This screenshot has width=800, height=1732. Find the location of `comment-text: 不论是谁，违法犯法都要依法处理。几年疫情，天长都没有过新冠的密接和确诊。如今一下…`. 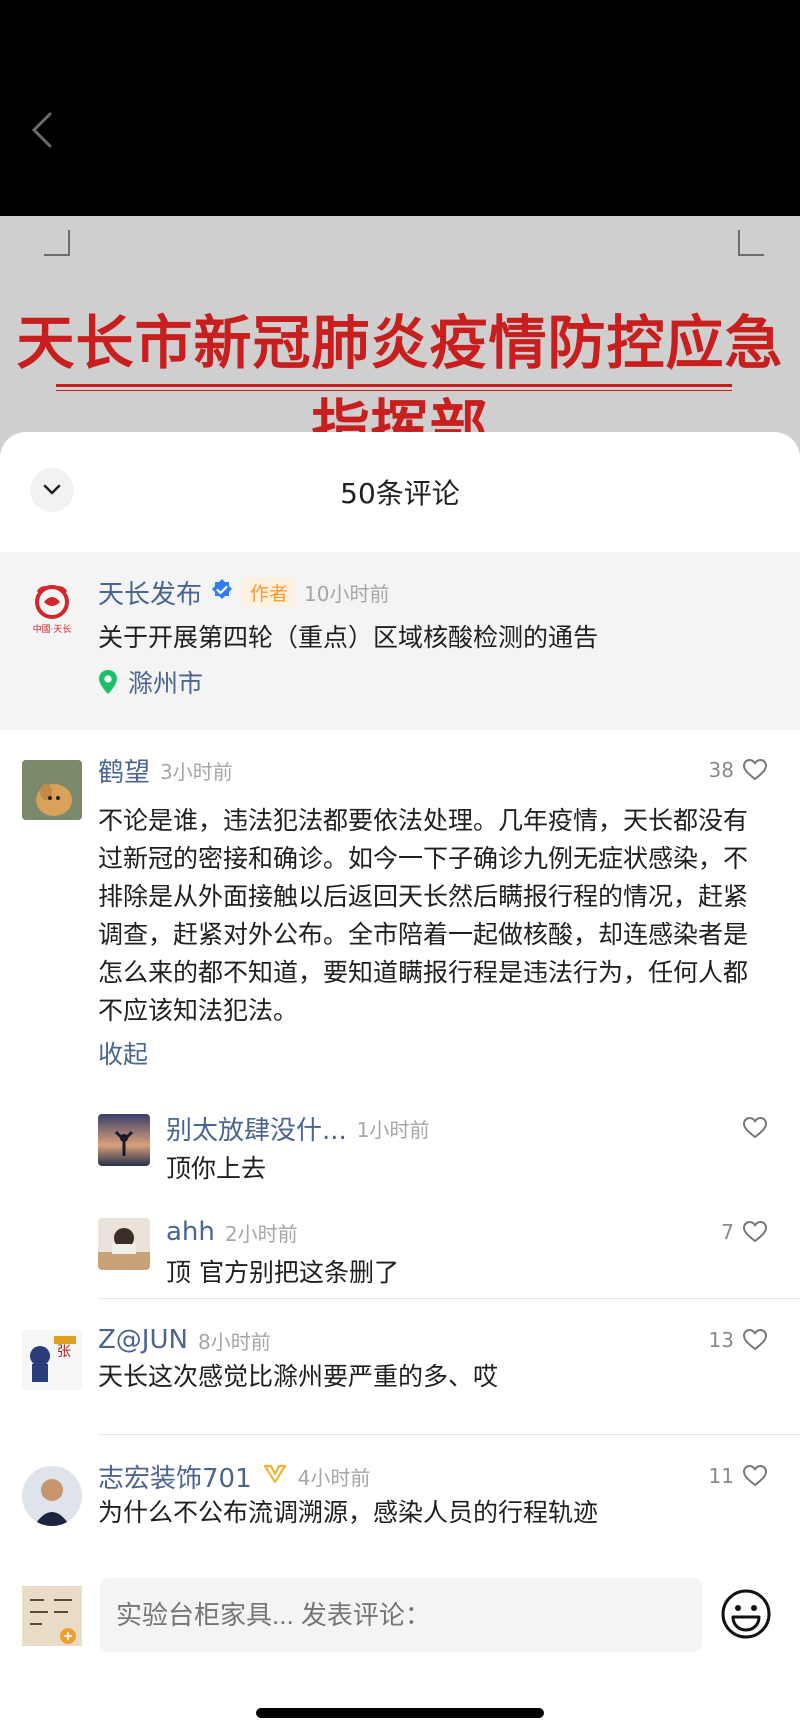

comment-text: 不论是谁，违法犯法都要依法处理。几年疫情，天长都没有过新冠的密接和确诊。如今一下… is located at coordinates (428, 916).